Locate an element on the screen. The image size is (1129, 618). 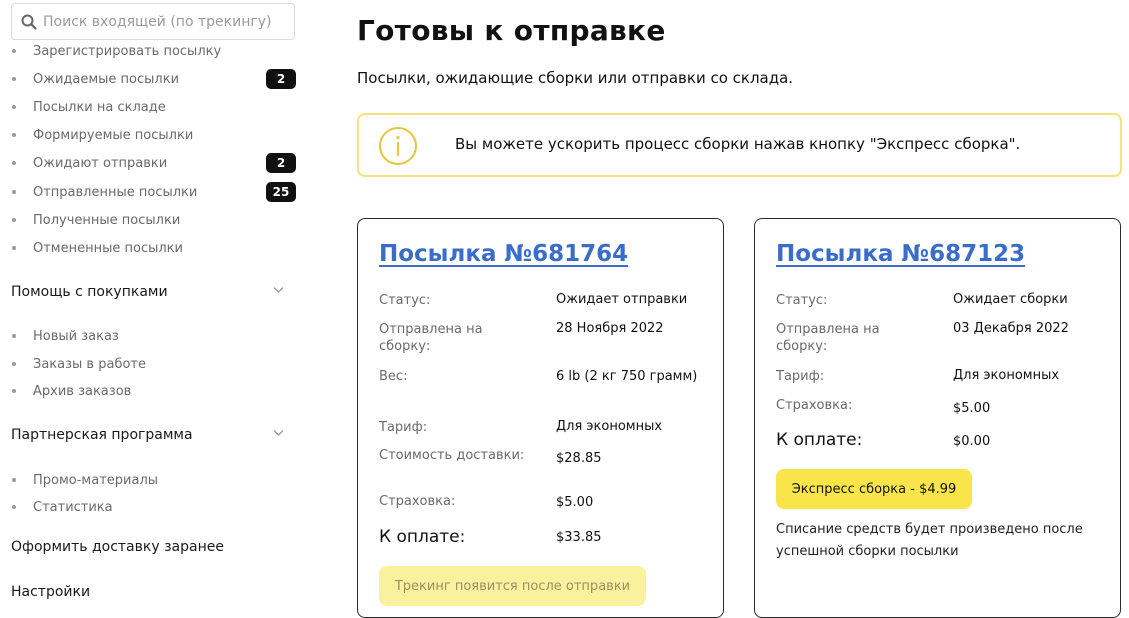
sidebar-item-label: Посылки на складе is located at coordinates (99, 107).